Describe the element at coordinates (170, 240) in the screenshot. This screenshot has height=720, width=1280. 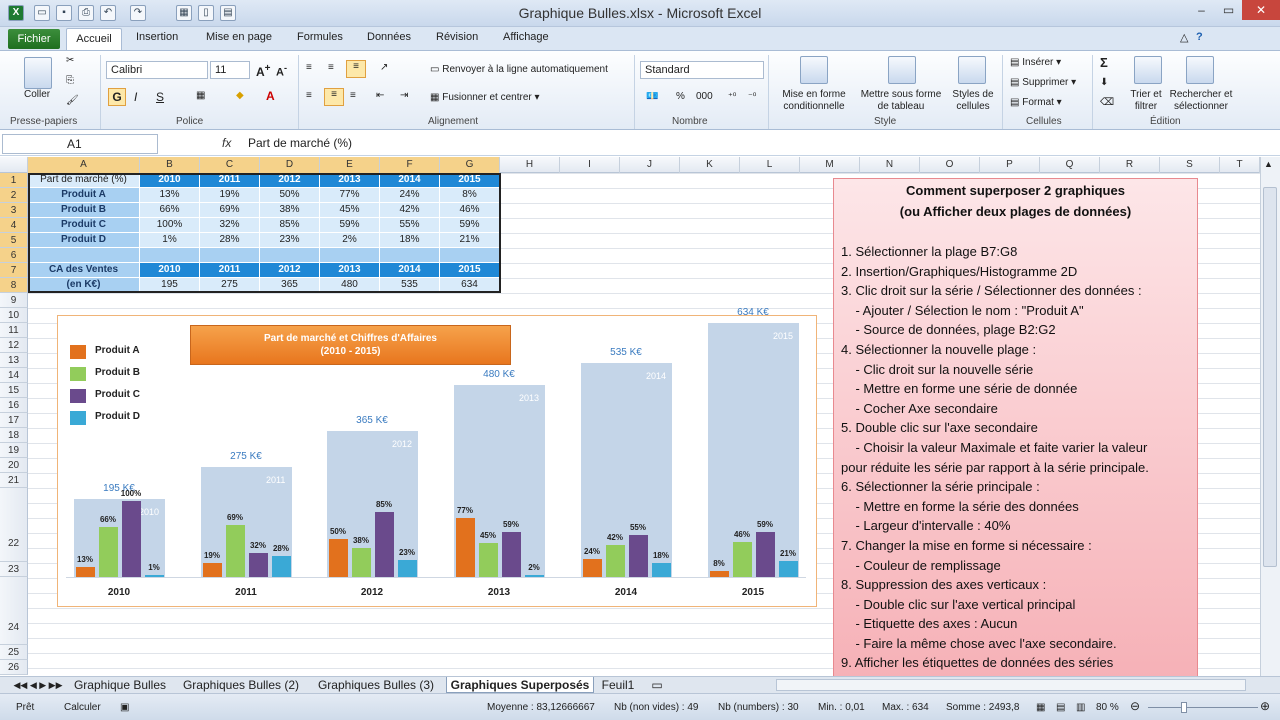
I see `table-cell: 1%` at that location.